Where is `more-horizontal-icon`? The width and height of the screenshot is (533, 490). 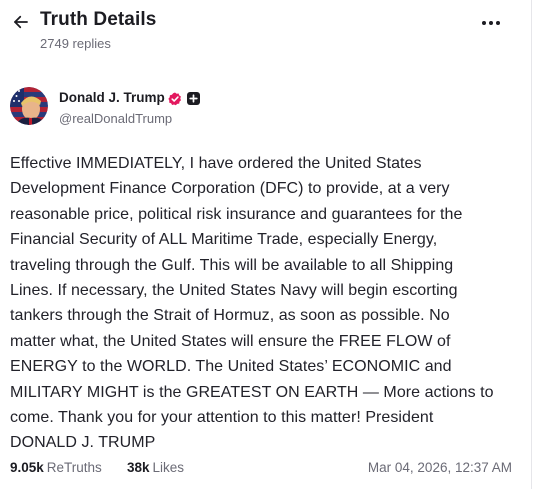 more-horizontal-icon is located at coordinates (491, 23).